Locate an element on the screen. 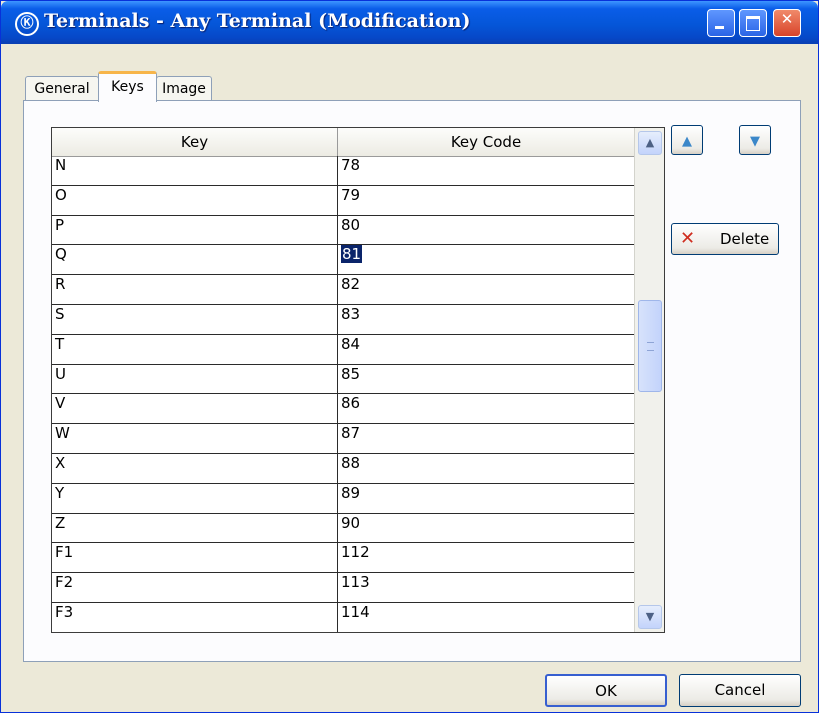  table-row: R 82 is located at coordinates (343, 290).